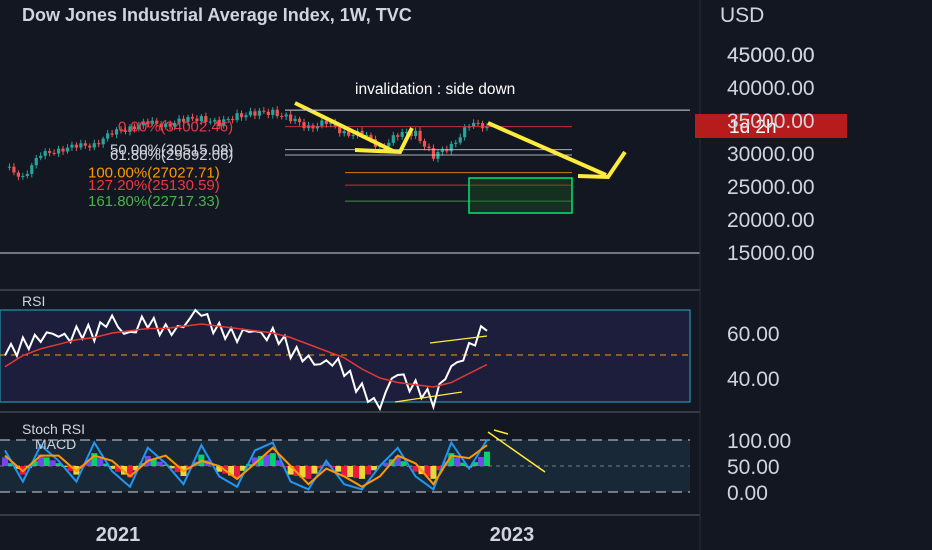 This screenshot has height=550, width=932. I want to click on price-axis-label: 30000.00, so click(771, 154).